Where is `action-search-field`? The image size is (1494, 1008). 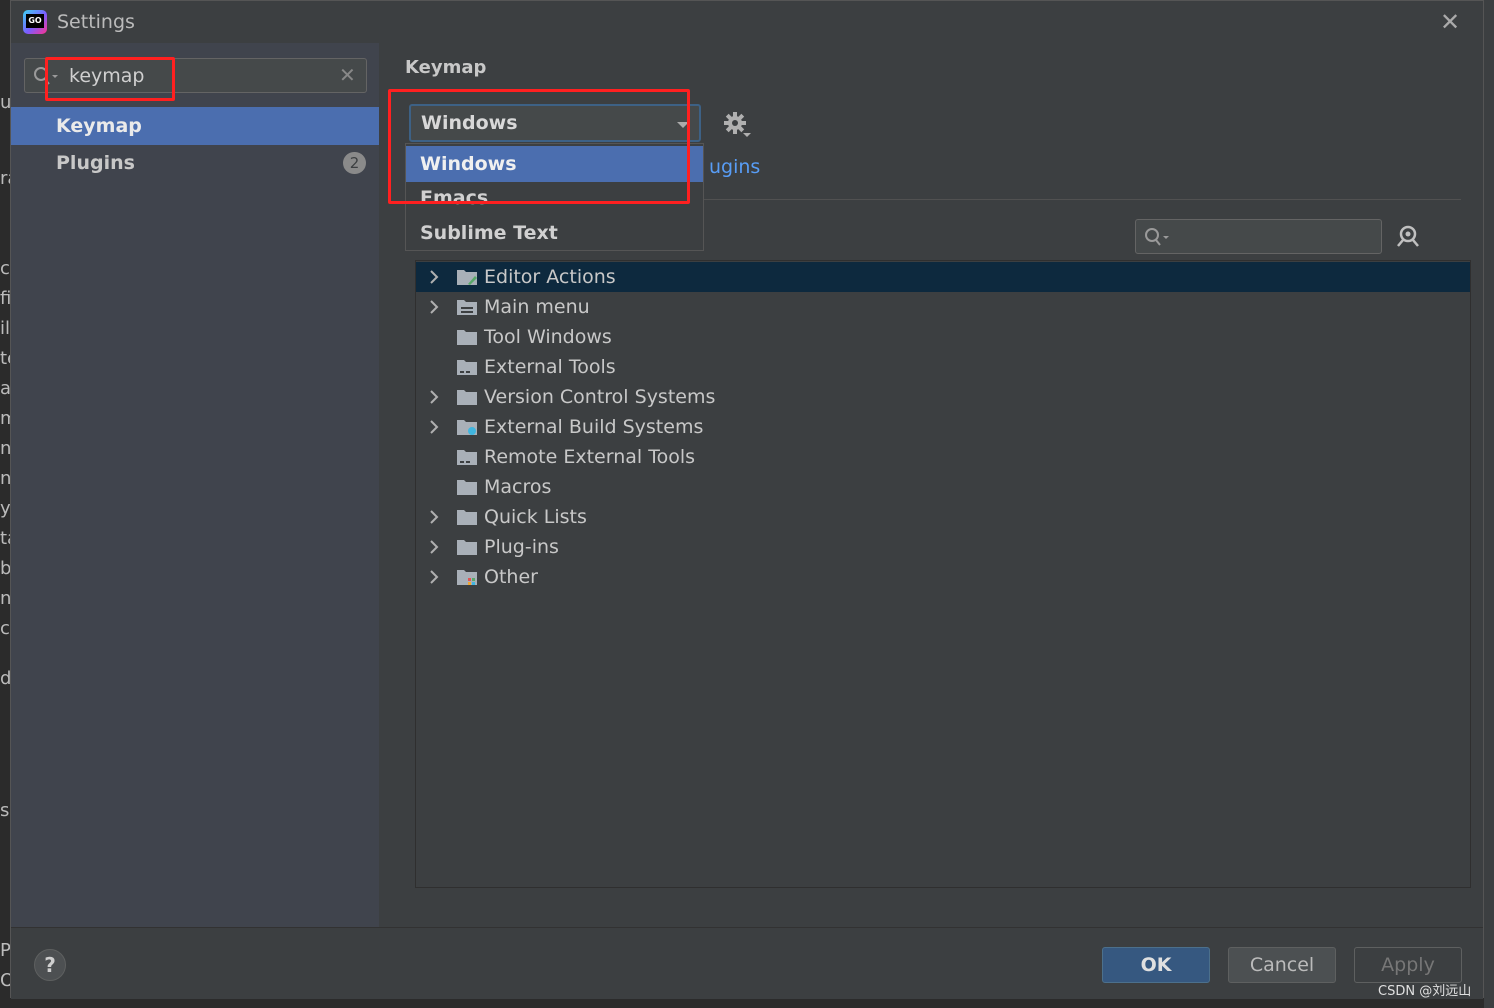 action-search-field is located at coordinates (1258, 236).